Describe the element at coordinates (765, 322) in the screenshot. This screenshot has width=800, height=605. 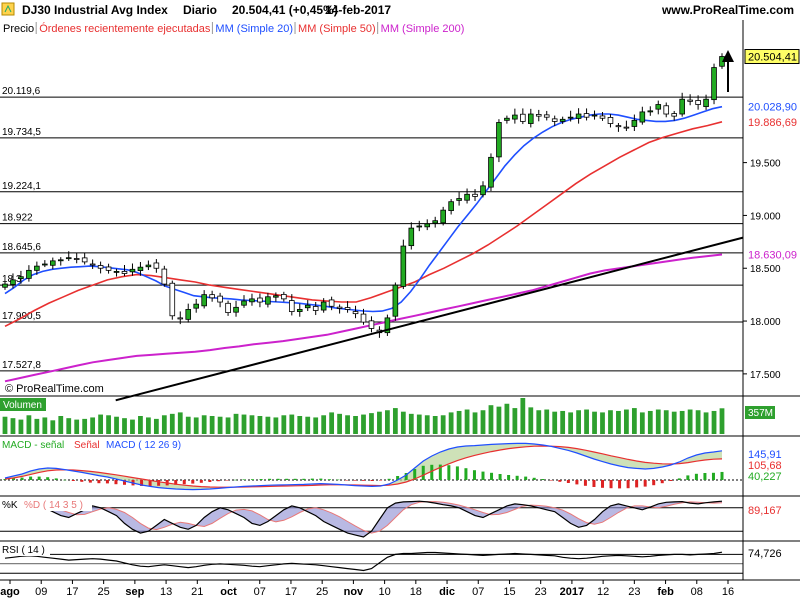
I see `y-tick-label: 18.000` at that location.